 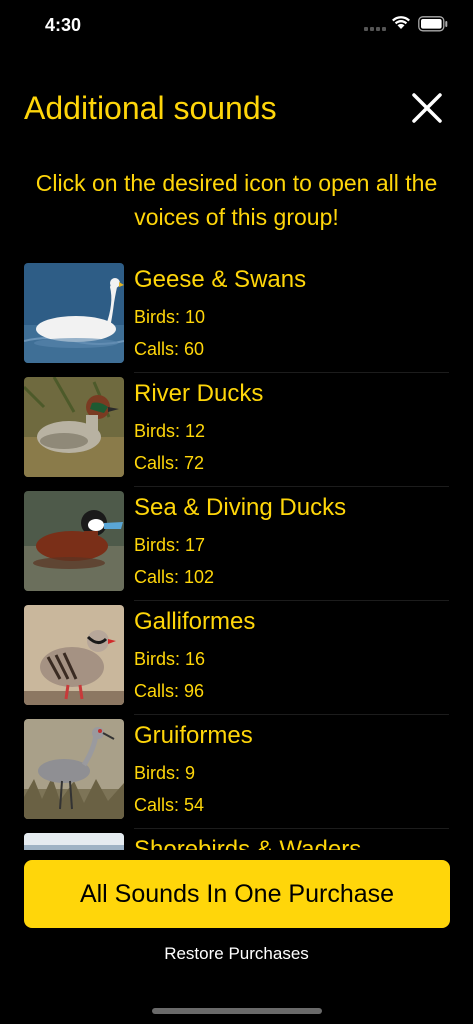 I want to click on close-icon, so click(x=427, y=108).